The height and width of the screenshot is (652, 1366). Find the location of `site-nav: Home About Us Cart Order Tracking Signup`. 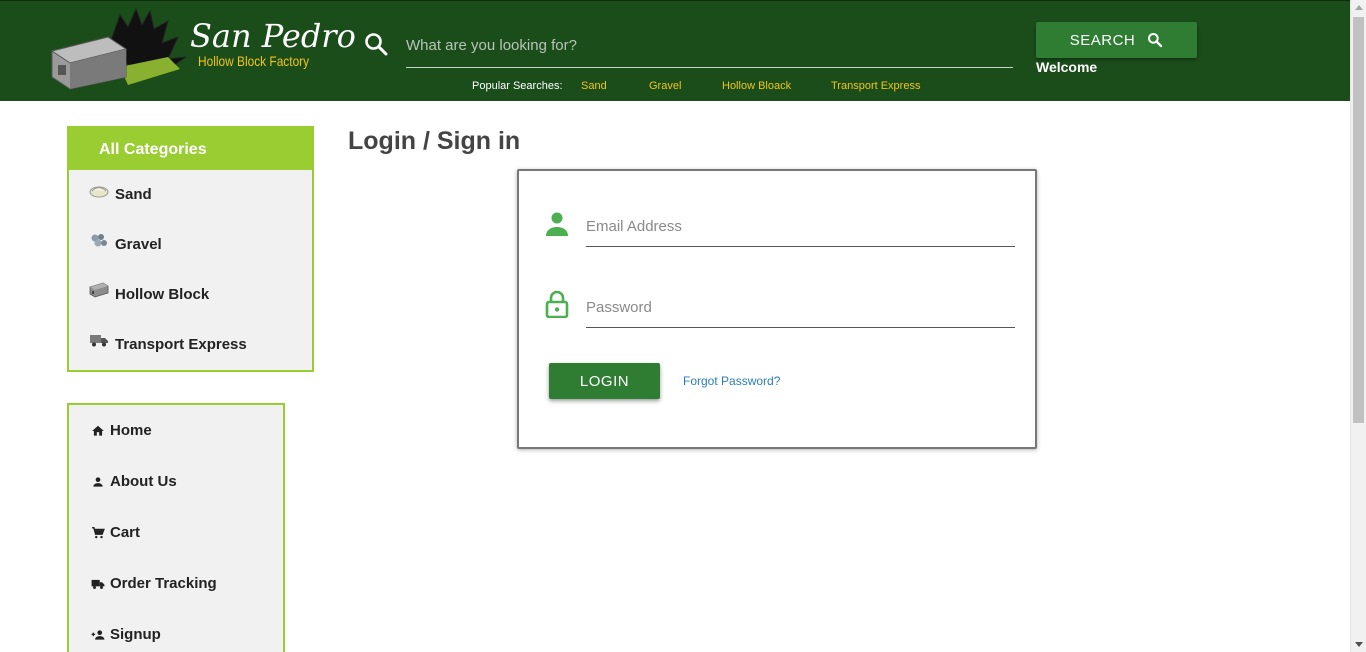

site-nav: Home About Us Cart Order Tracking Signup is located at coordinates (176, 527).